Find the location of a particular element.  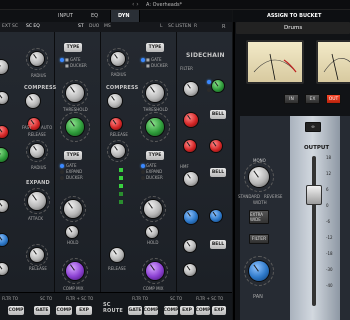

bell-button-3: BELL is located at coordinates (218, 244).